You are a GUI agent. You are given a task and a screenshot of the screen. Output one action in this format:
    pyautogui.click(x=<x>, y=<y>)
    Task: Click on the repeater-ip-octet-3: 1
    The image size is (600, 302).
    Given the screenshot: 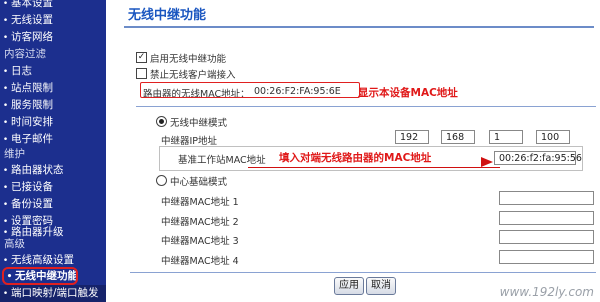 What is the action you would take?
    pyautogui.click(x=506, y=137)
    